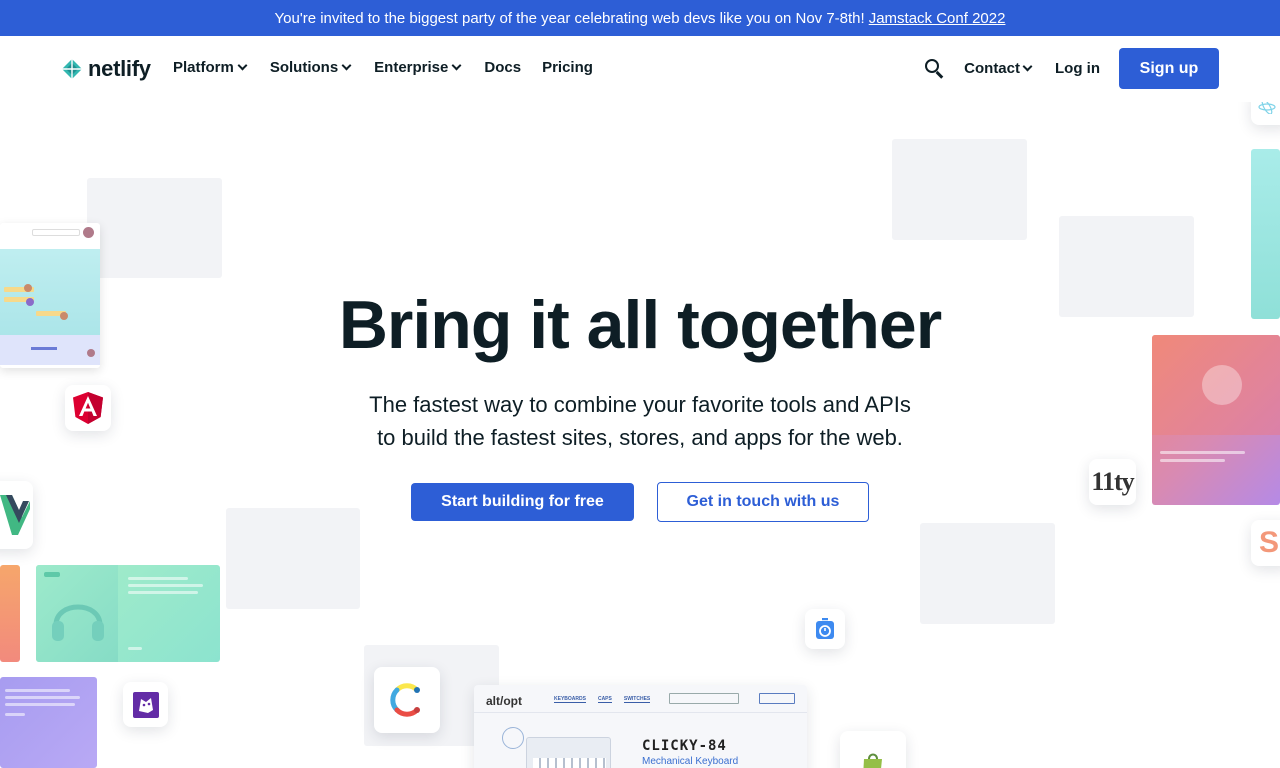  I want to click on contact-label: Contact, so click(992, 68).